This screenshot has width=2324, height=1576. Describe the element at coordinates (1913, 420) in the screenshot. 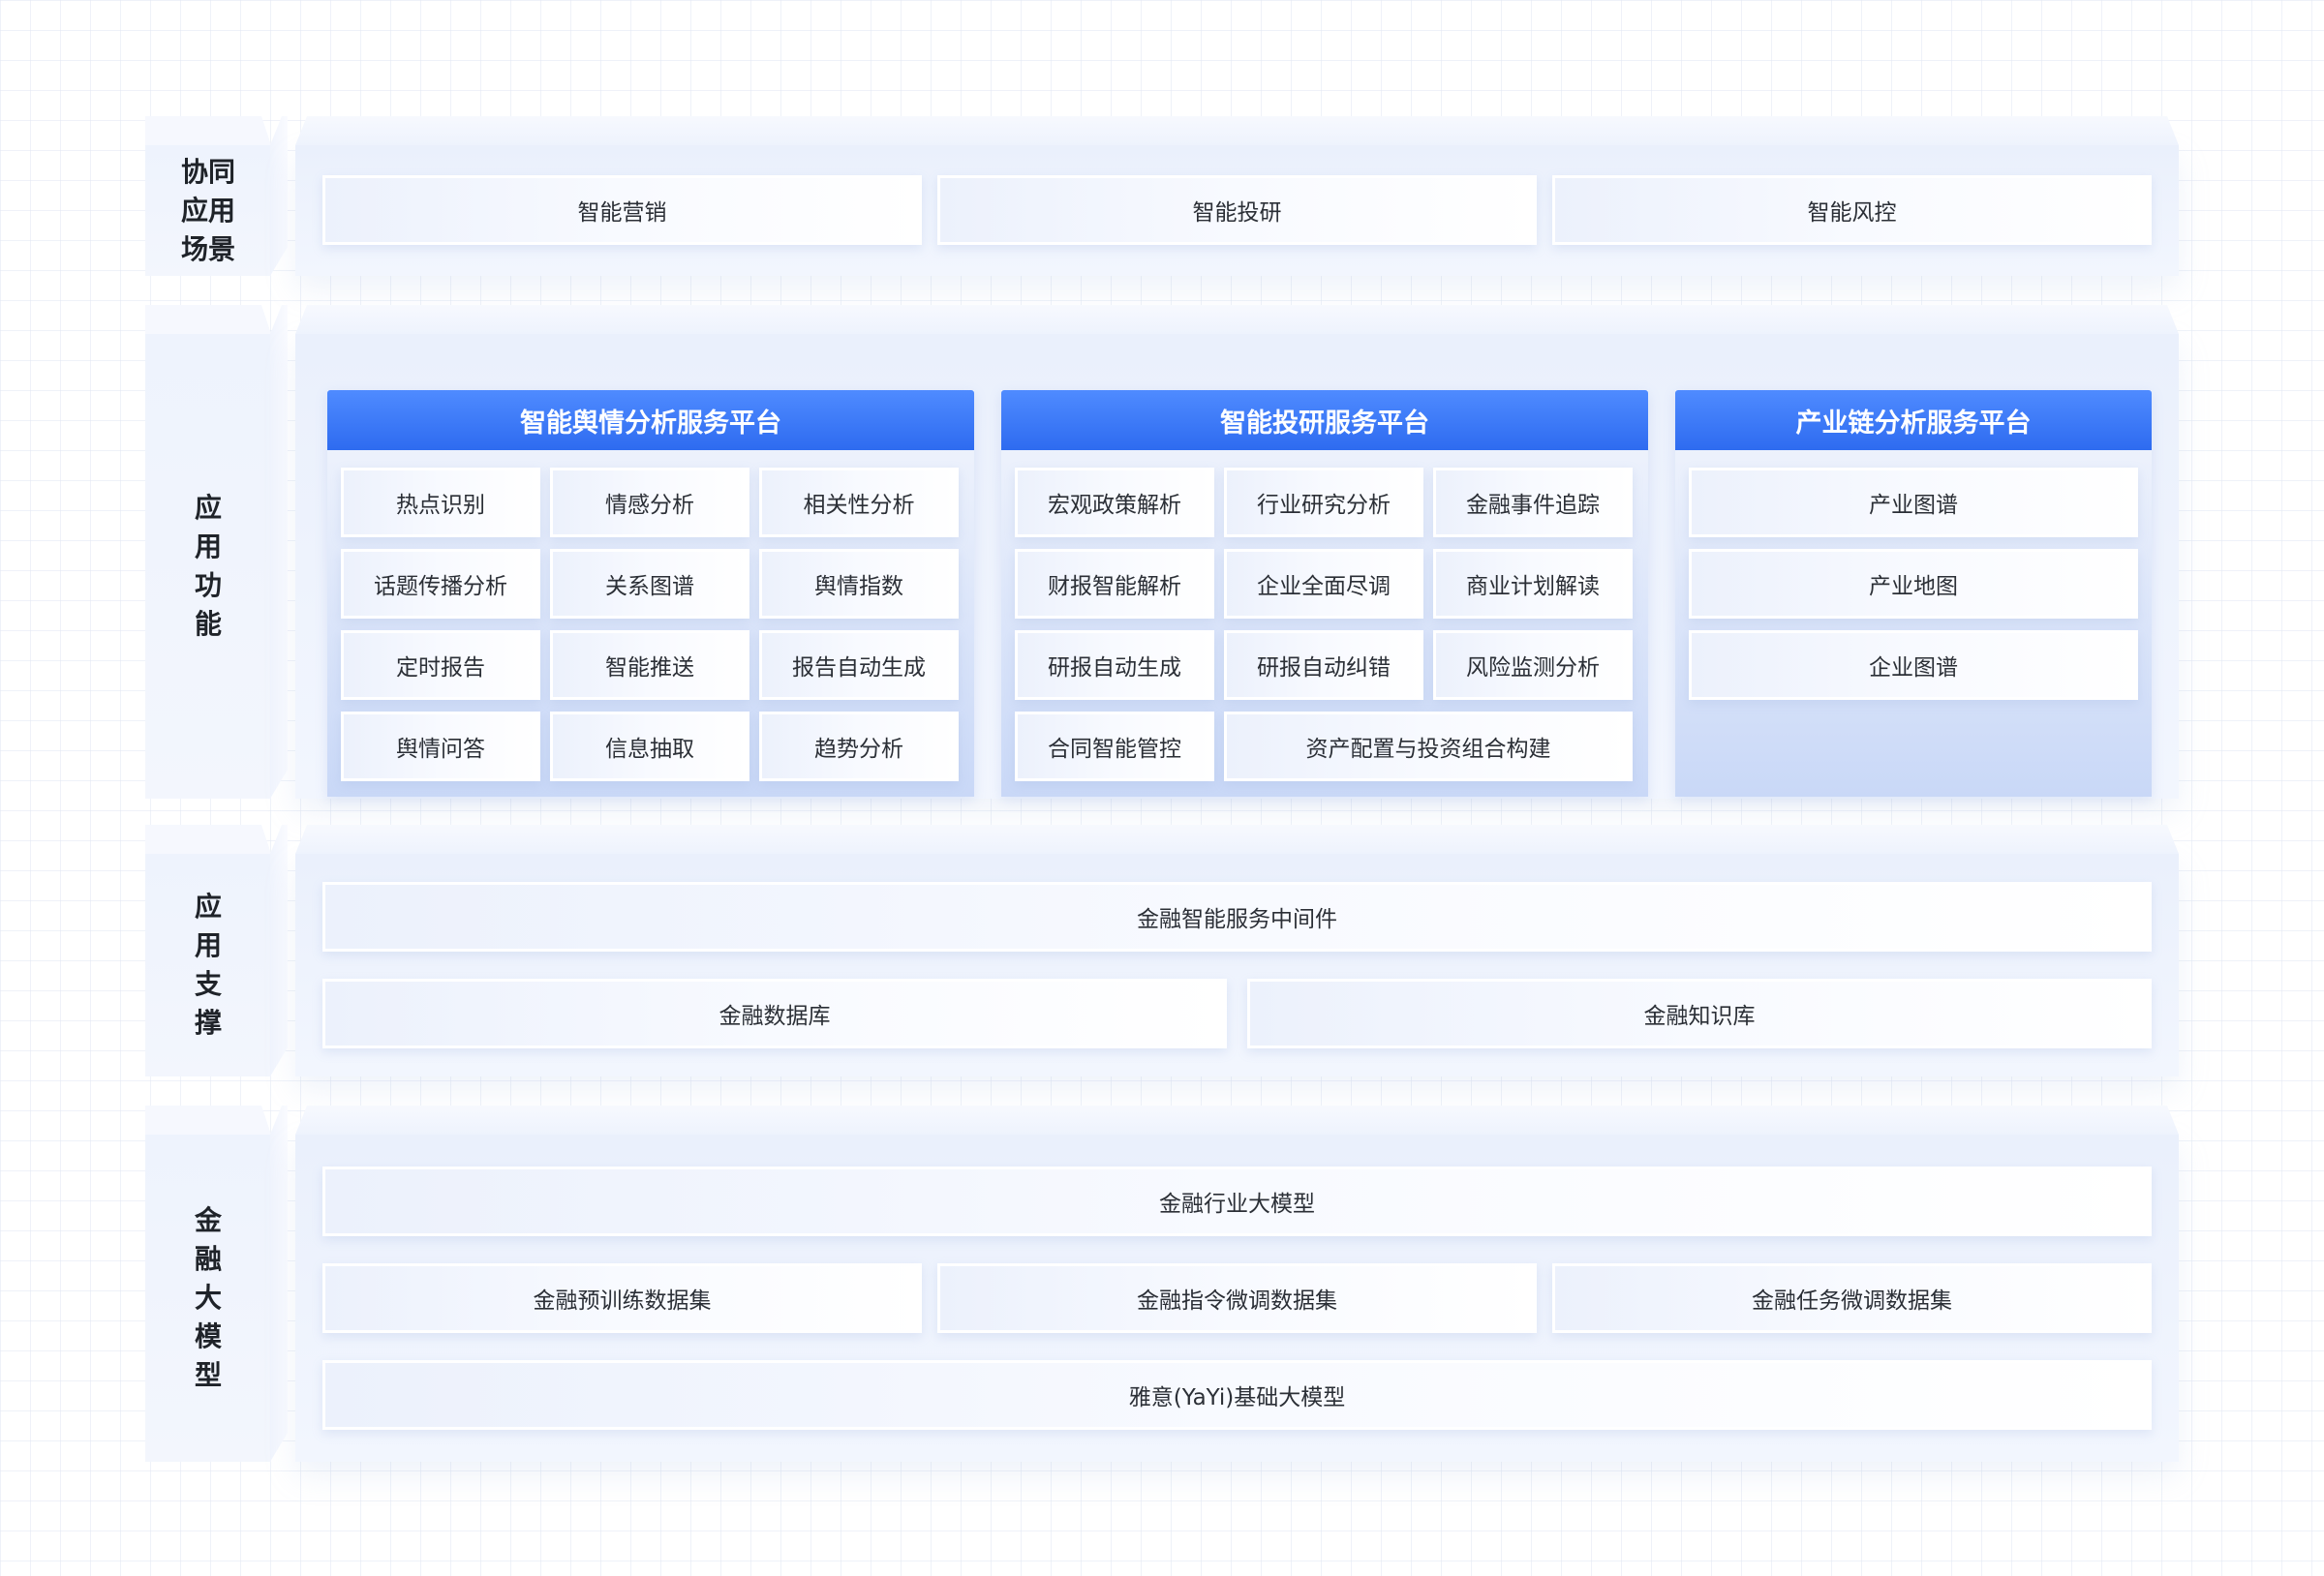

I see `platform-title: 产业链分析服务平台` at that location.